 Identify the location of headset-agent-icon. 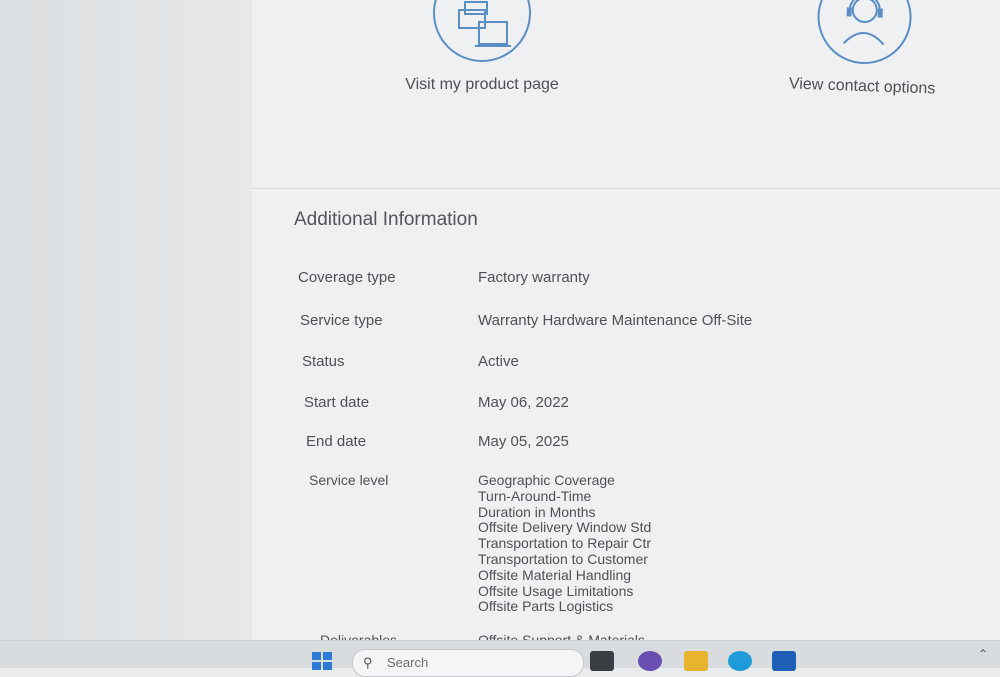
(864, 33).